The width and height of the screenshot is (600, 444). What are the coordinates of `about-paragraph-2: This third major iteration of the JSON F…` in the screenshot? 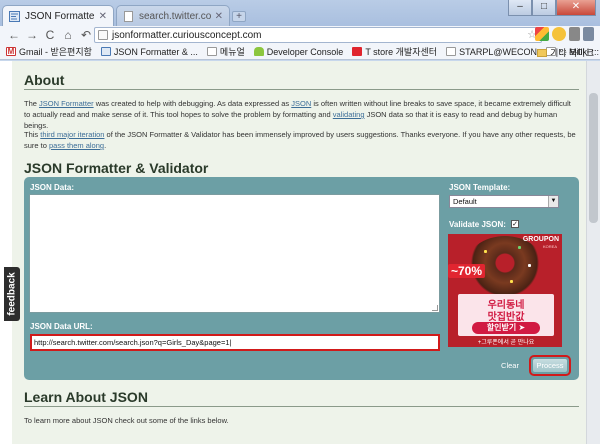 It's located at (300, 140).